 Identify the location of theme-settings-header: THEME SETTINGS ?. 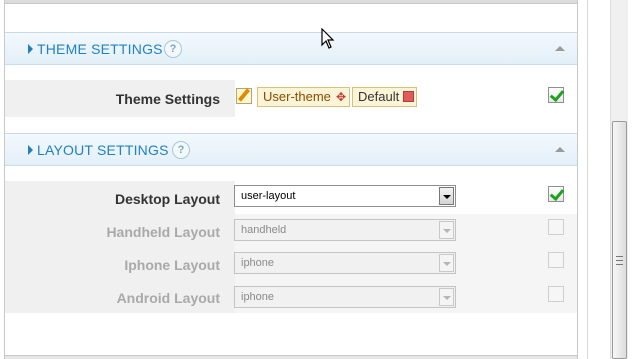
(291, 48).